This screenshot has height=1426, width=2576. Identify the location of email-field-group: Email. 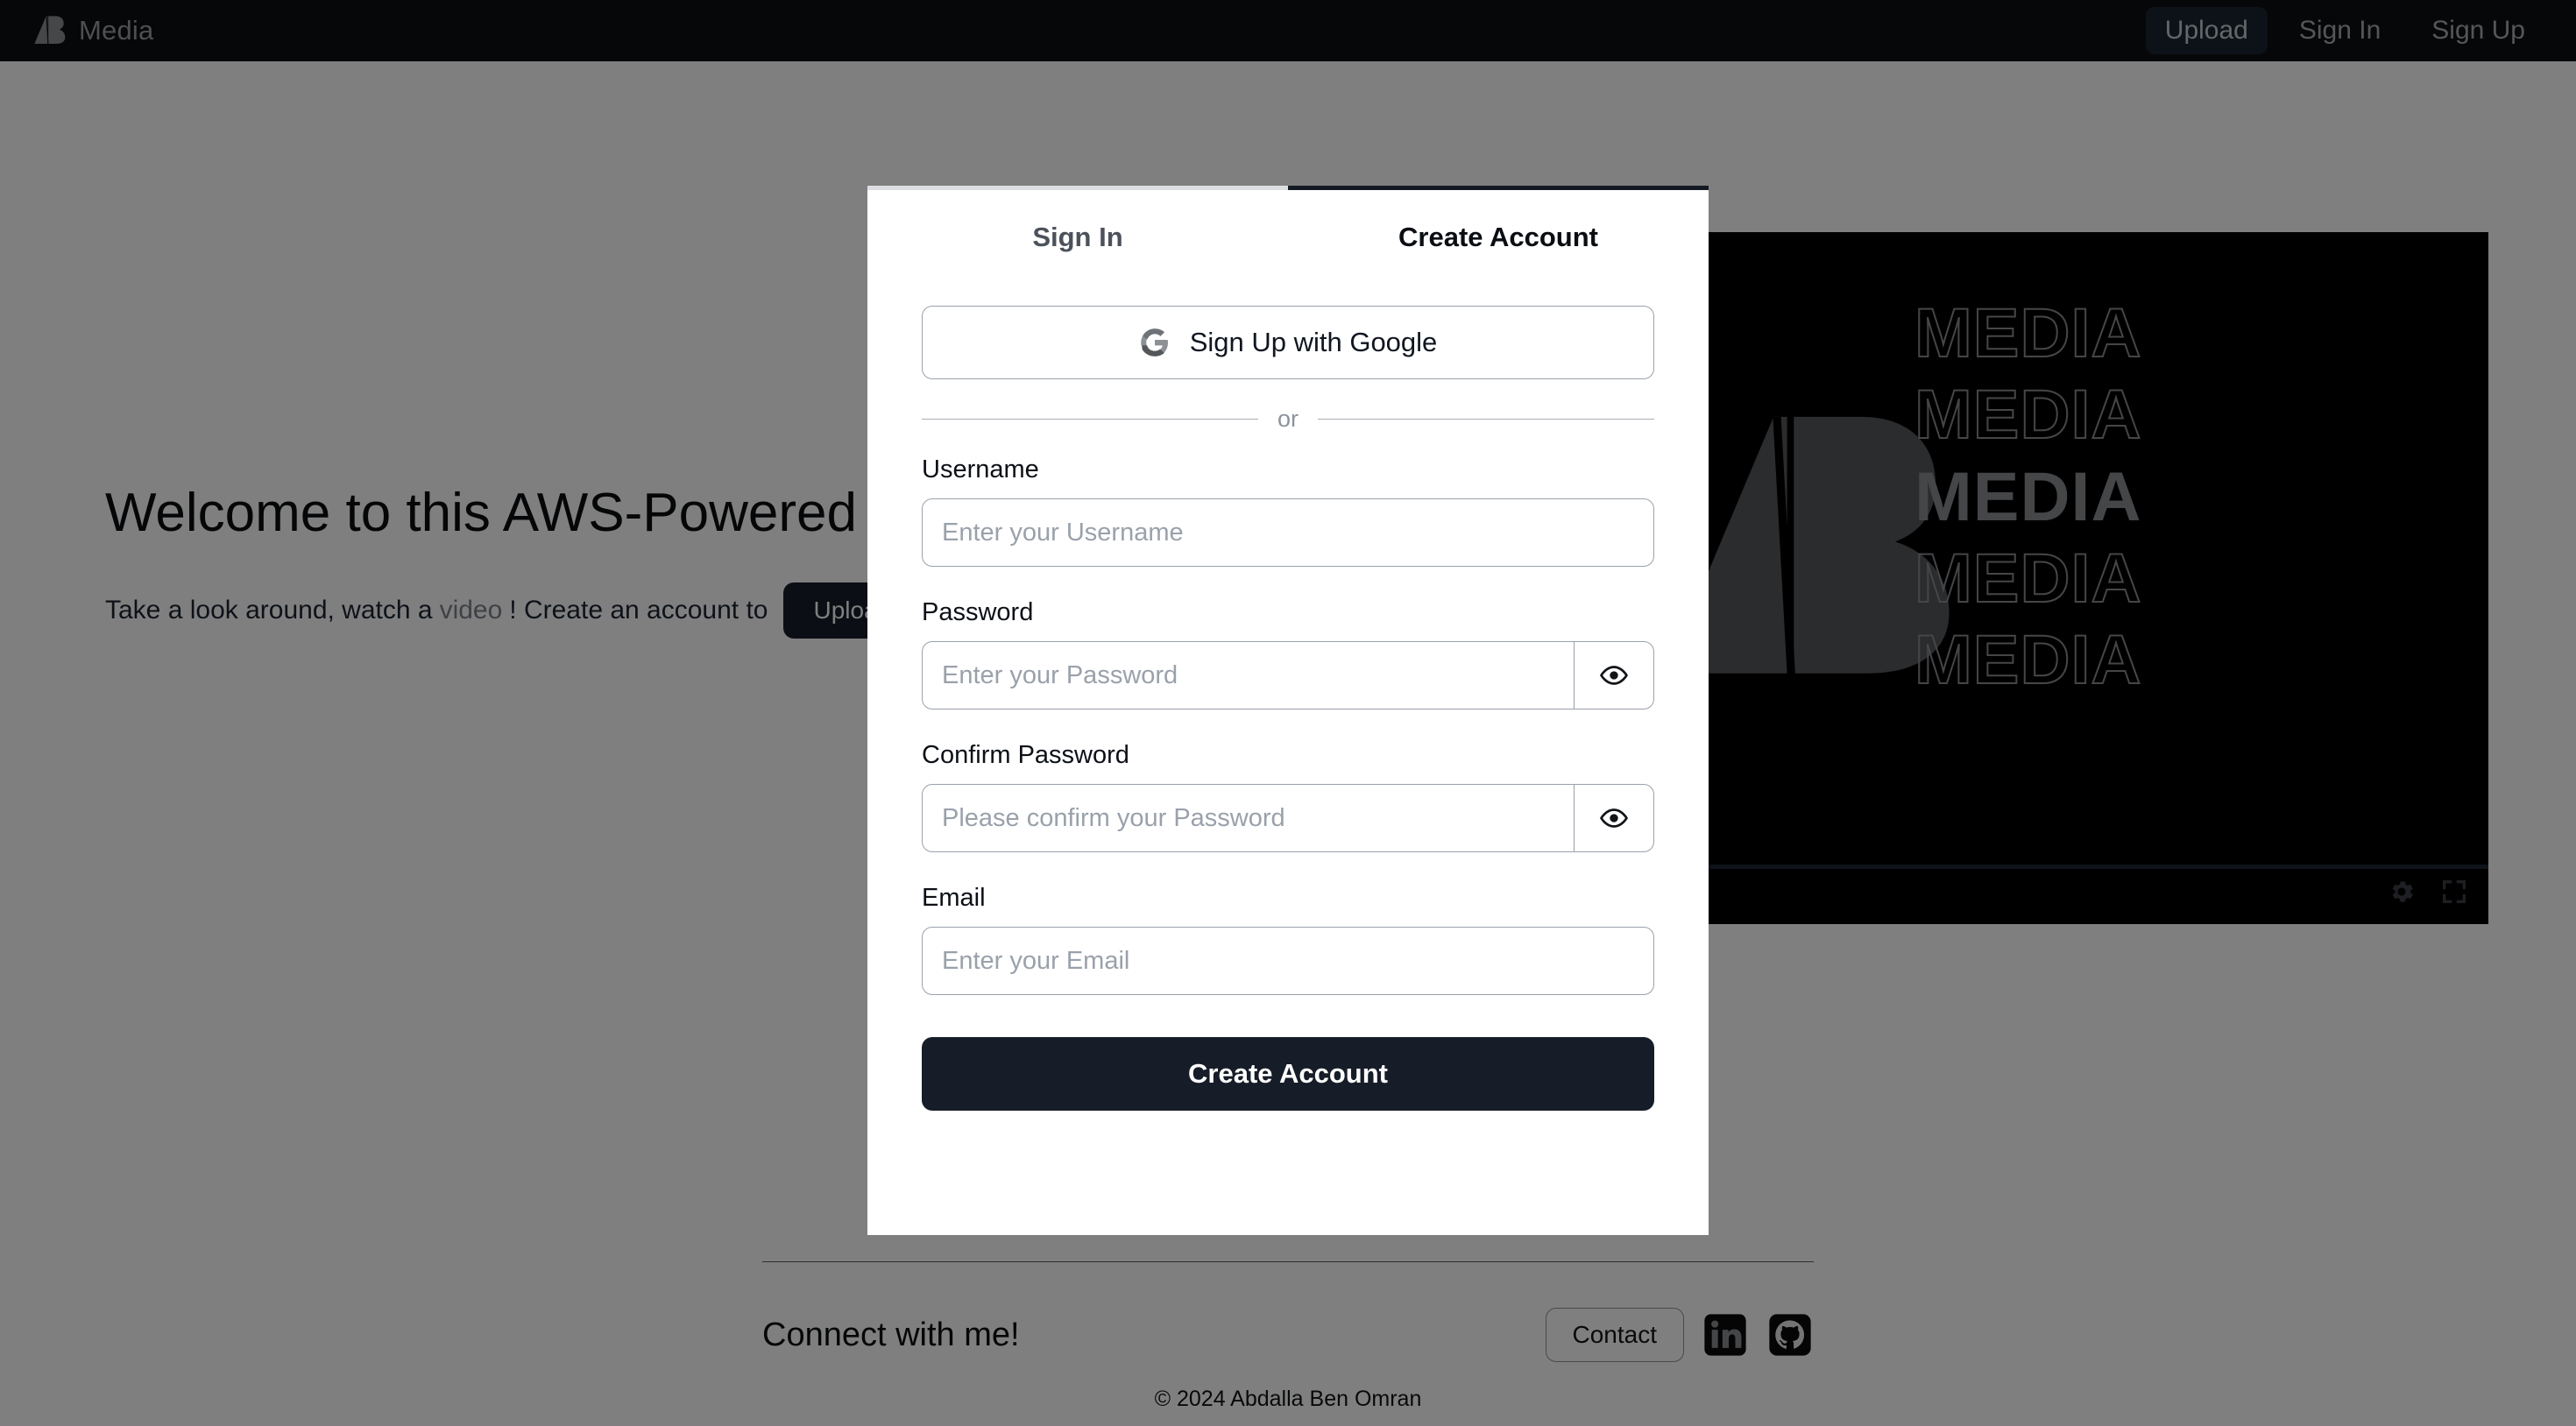
(1288, 939).